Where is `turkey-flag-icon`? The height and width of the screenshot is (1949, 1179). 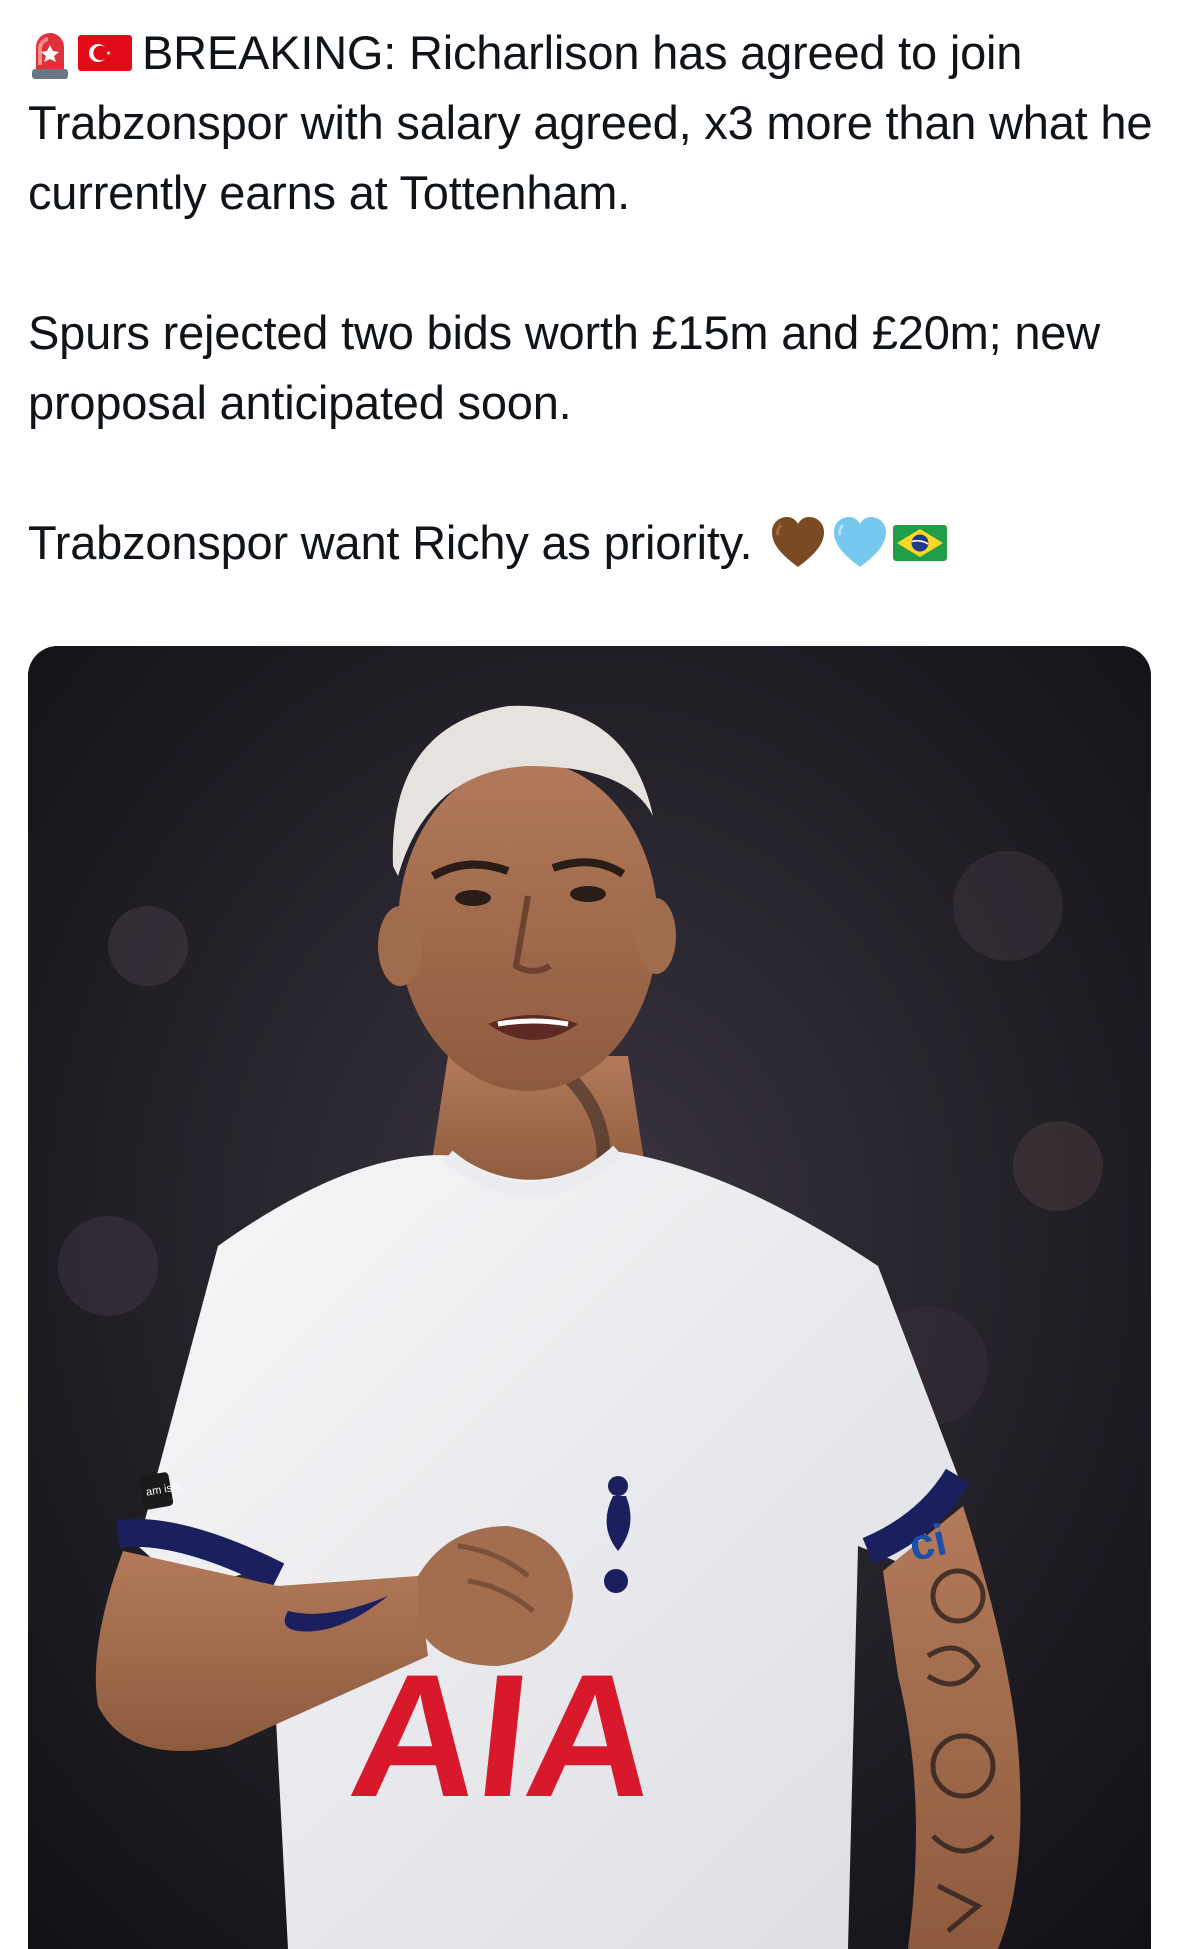
turkey-flag-icon is located at coordinates (105, 52).